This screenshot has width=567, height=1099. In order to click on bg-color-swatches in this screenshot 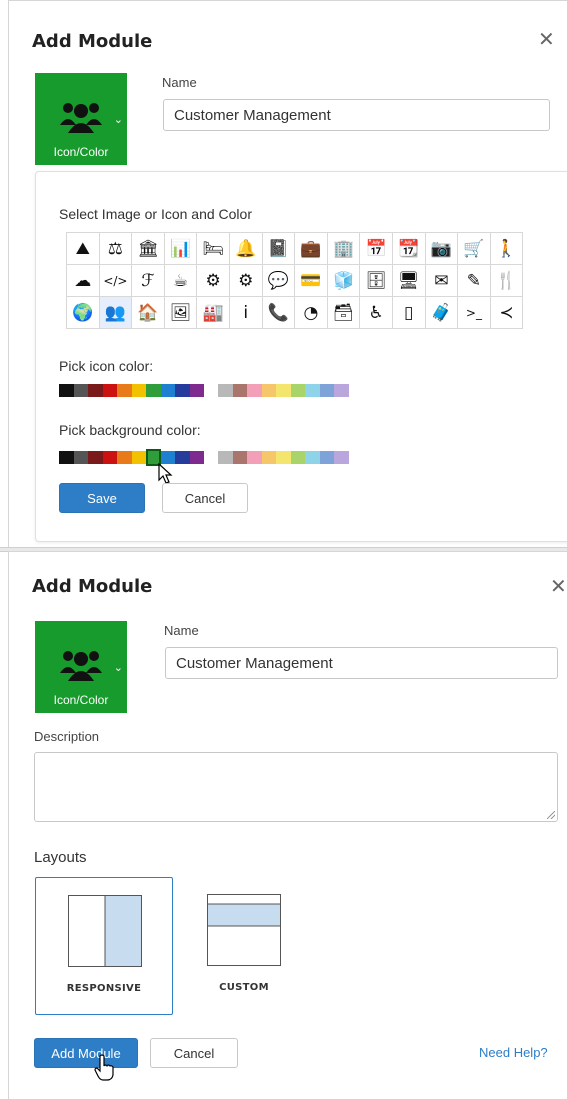, I will do `click(204, 457)`.